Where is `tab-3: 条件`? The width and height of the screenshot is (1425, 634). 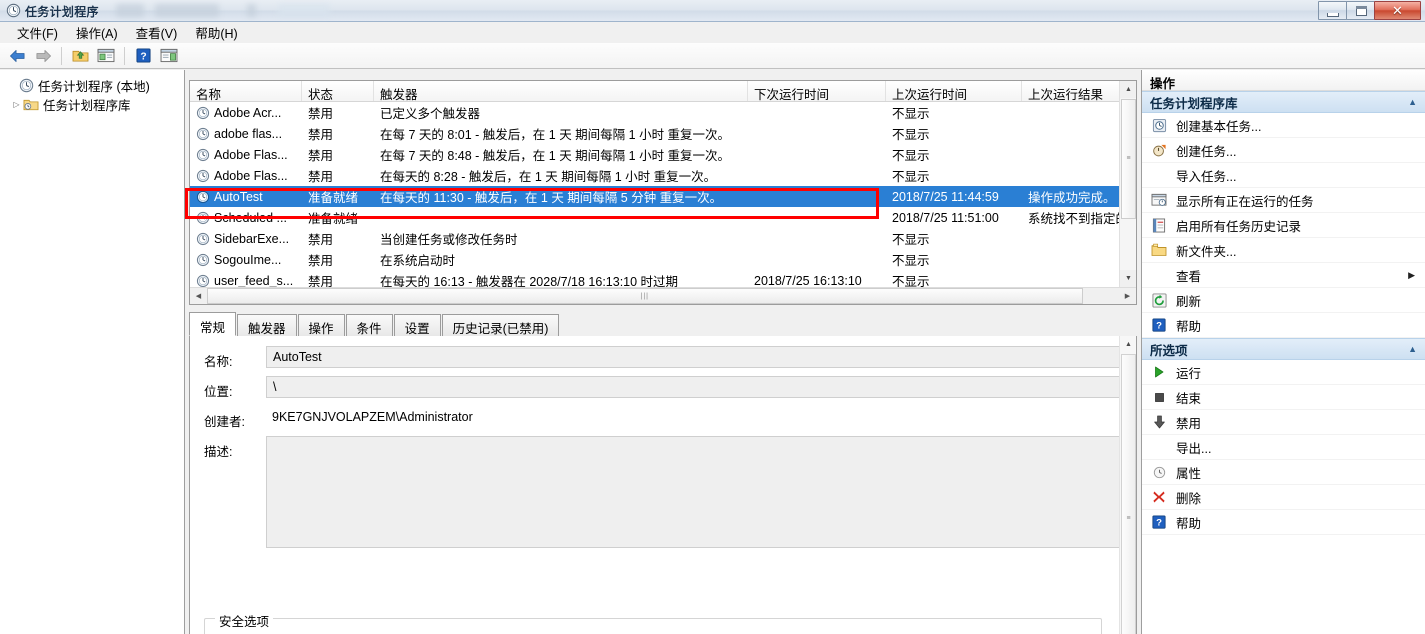 tab-3: 条件 is located at coordinates (369, 325).